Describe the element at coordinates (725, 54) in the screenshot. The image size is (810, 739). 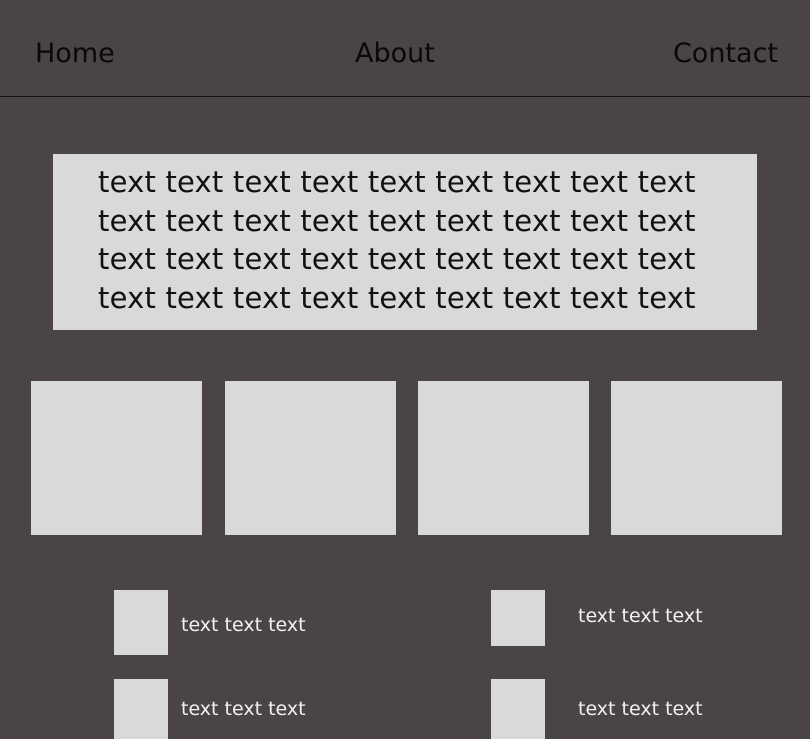
I see `nav-link-contact: Contact` at that location.